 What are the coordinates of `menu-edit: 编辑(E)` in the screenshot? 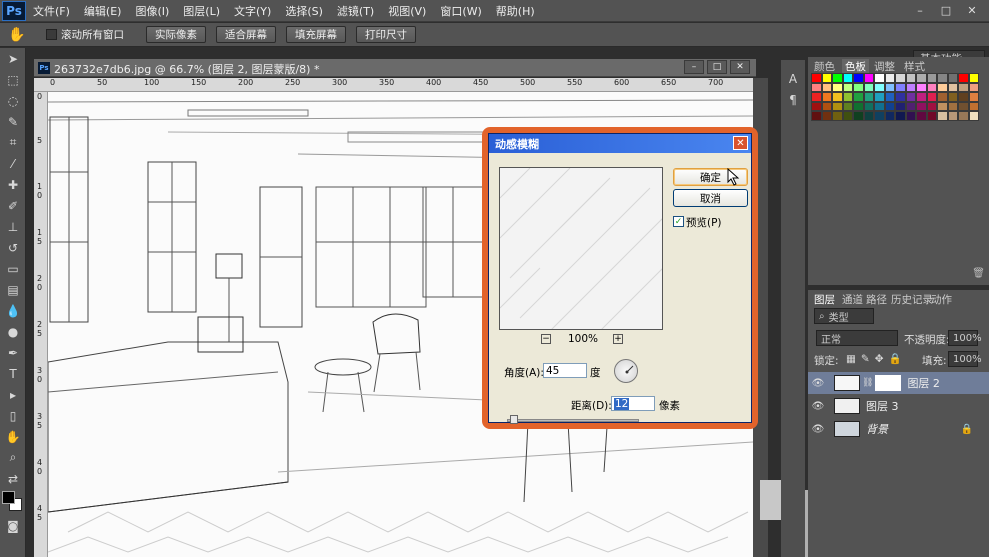 It's located at (103, 11).